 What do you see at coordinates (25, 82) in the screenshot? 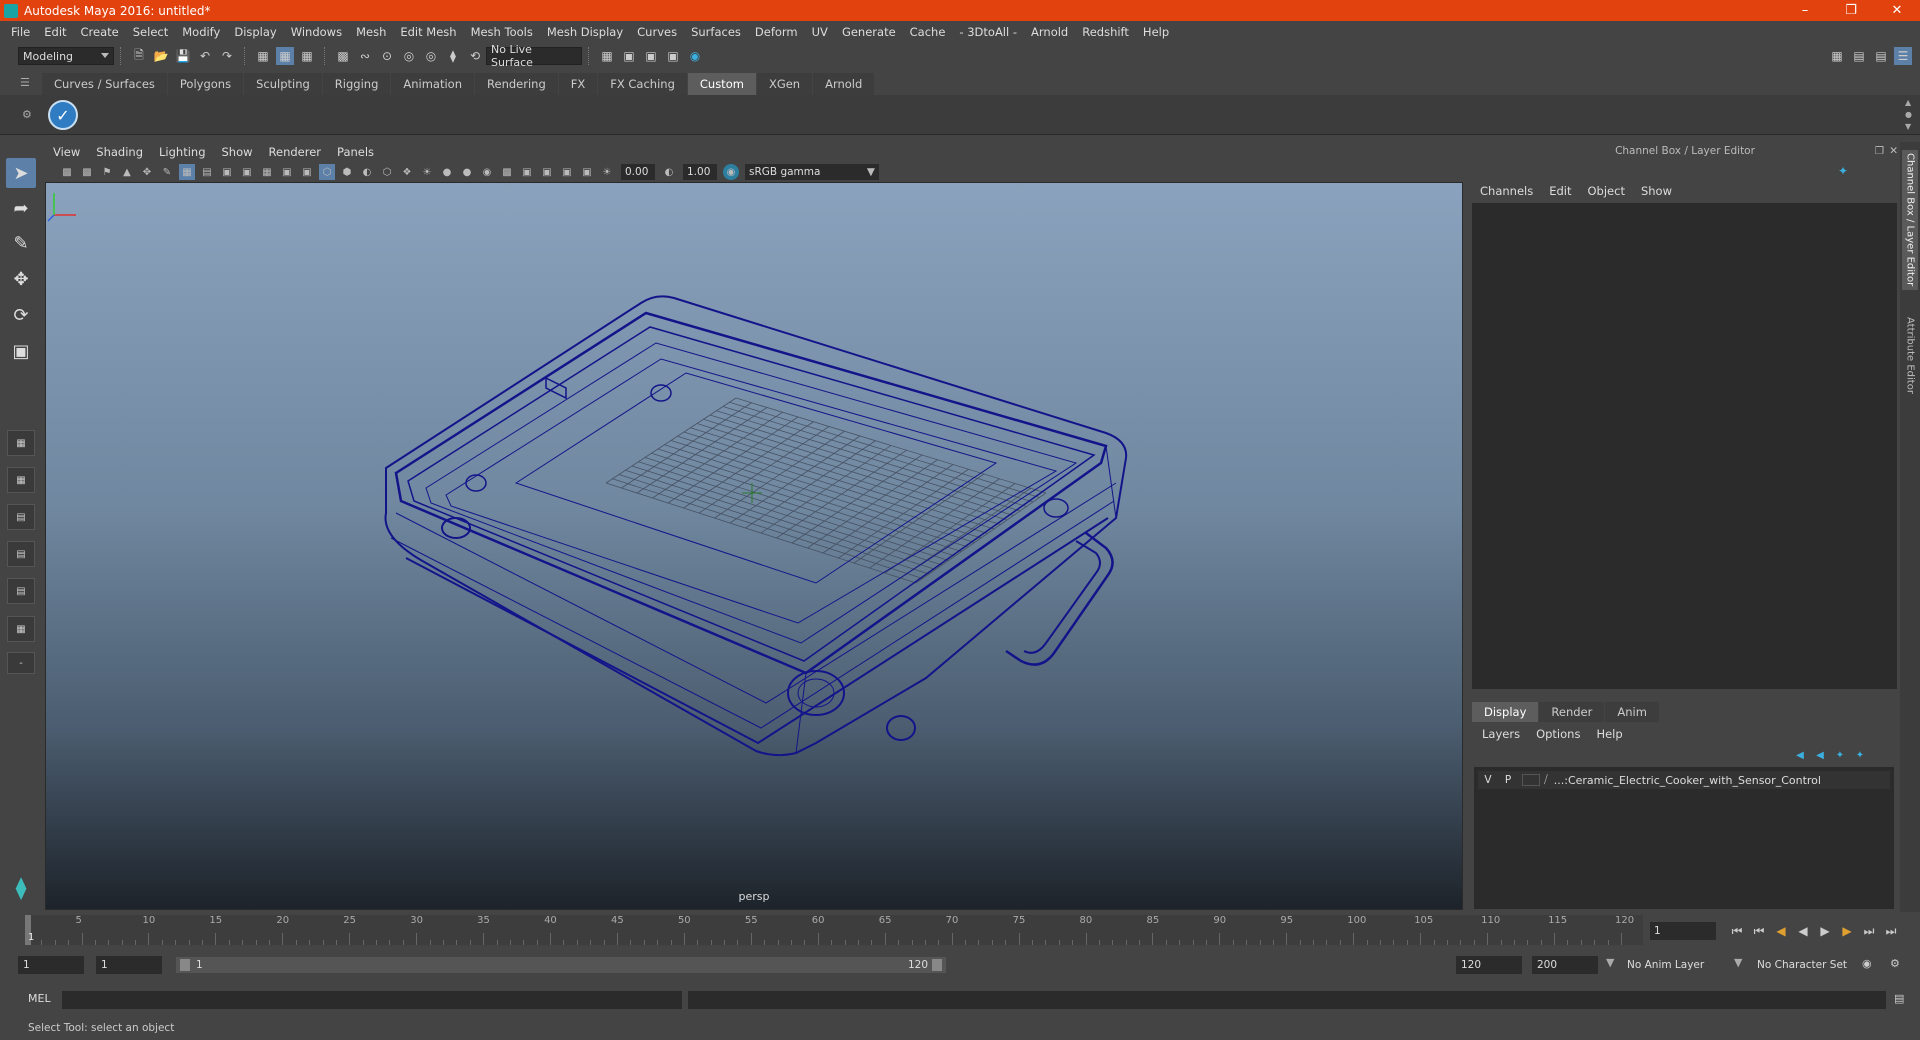
I see `shelf-menu-icon: ☰` at bounding box center [25, 82].